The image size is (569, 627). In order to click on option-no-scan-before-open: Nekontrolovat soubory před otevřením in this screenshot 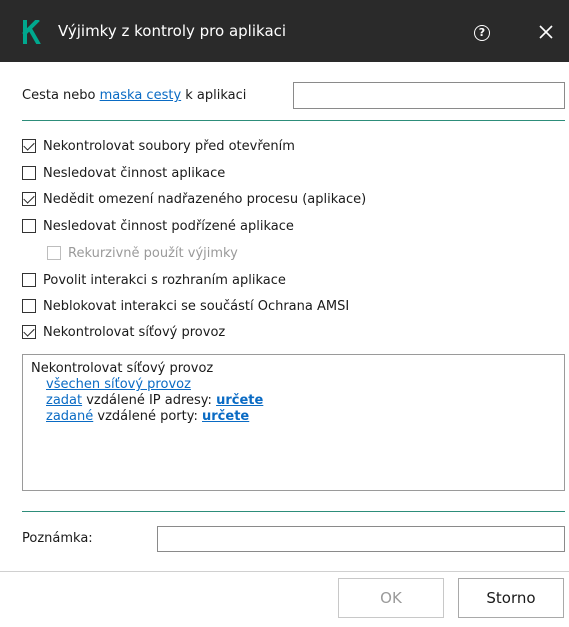, I will do `click(158, 146)`.